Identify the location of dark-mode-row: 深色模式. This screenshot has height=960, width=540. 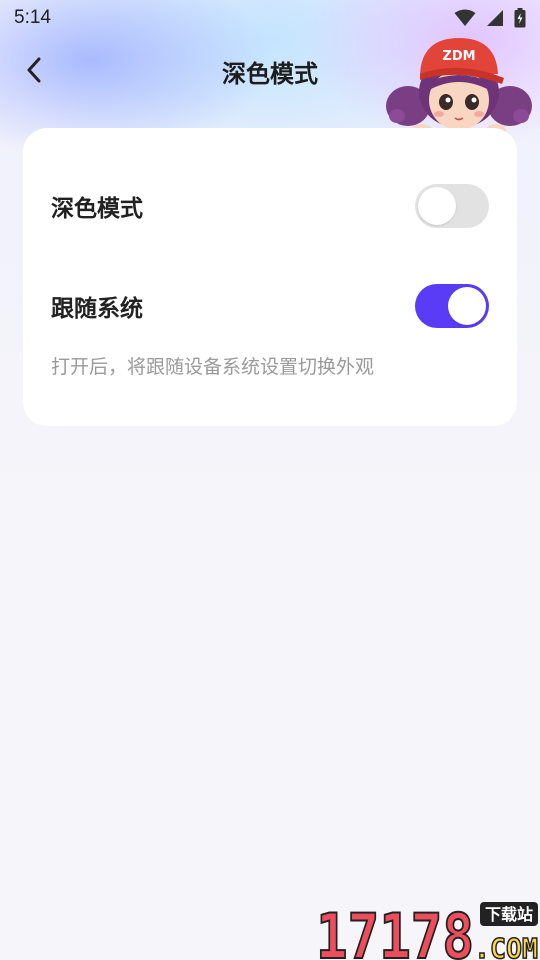
(270, 206).